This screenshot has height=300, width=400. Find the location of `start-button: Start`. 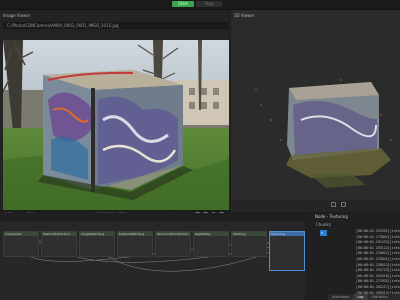

start-button: Start is located at coordinates (183, 4).